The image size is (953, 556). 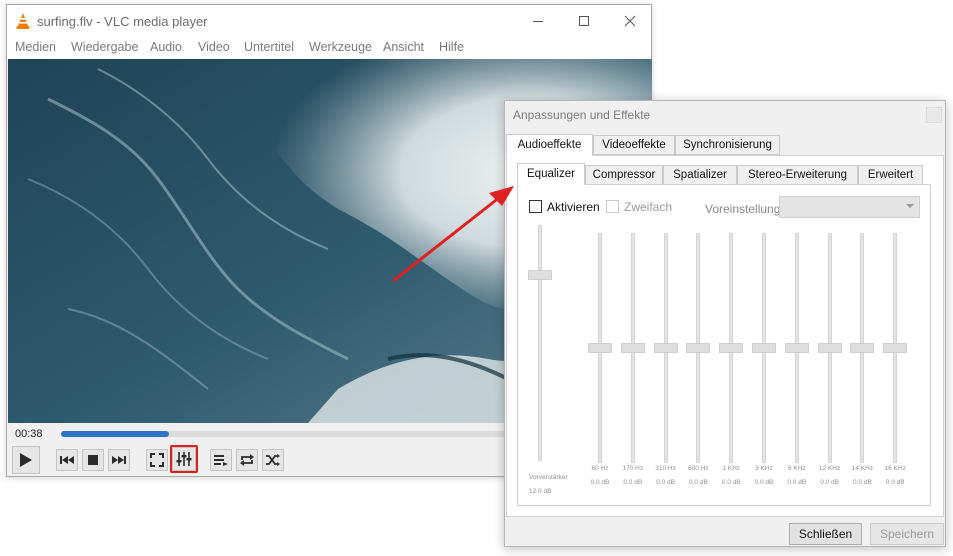 What do you see at coordinates (910, 206) in the screenshot?
I see `chevron-down-icon` at bounding box center [910, 206].